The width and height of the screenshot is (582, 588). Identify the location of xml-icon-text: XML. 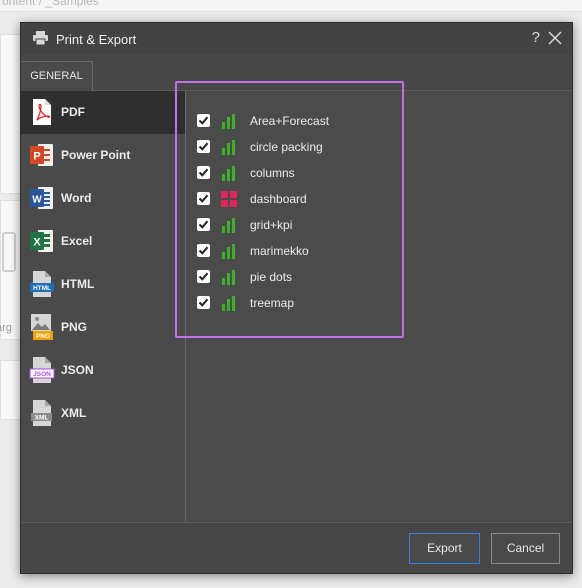
(42, 418).